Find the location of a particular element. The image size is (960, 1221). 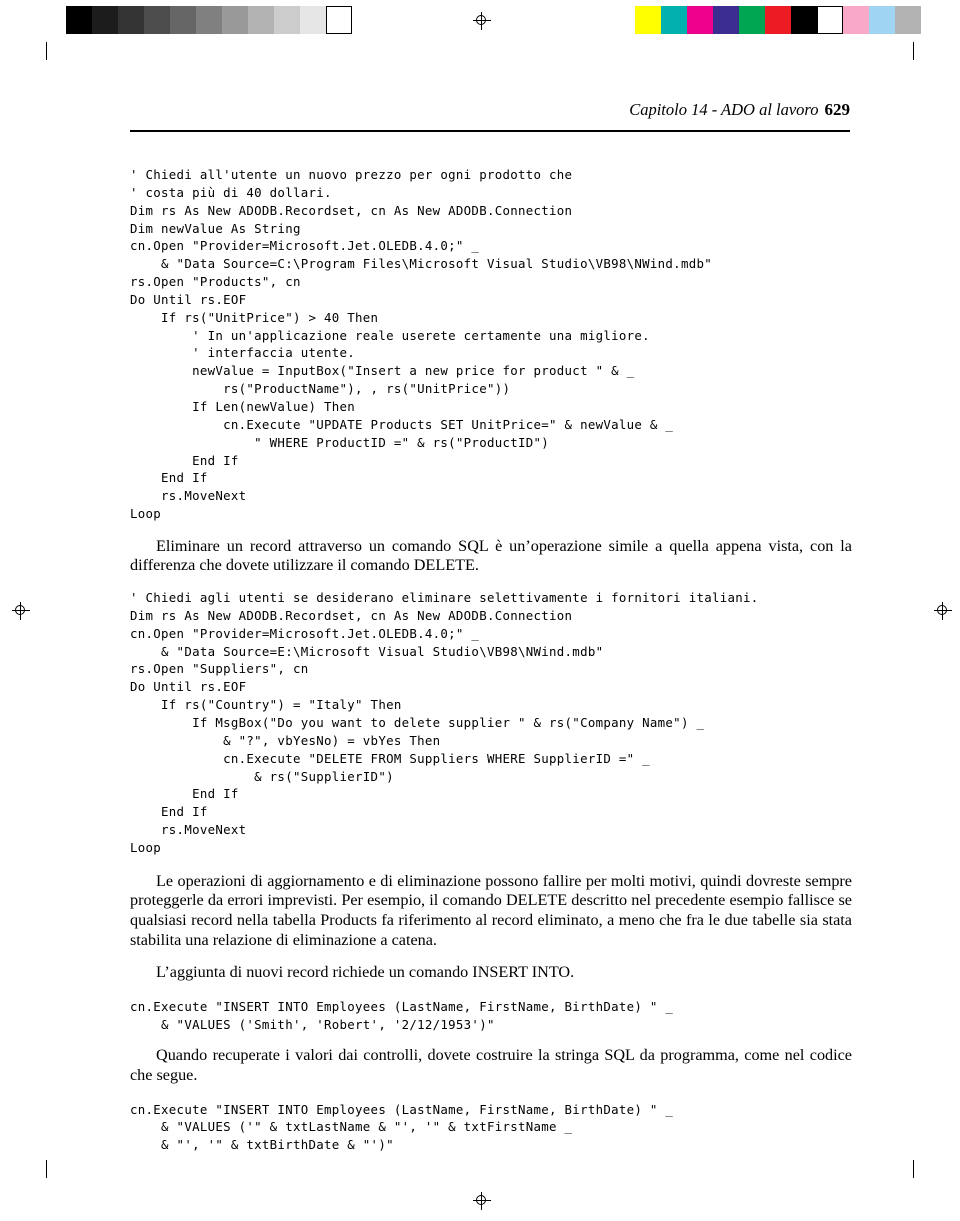

grayscale-calibration-bars is located at coordinates (209, 20).